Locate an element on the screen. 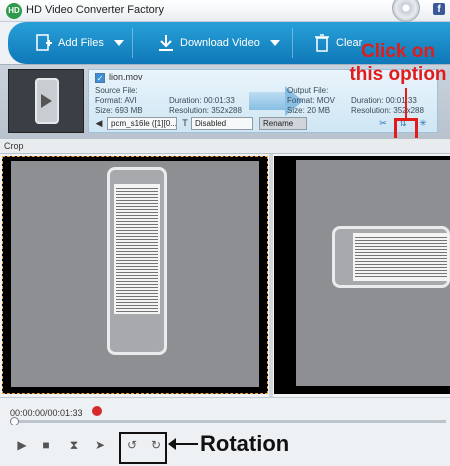 The width and height of the screenshot is (450, 466). crop-header: Crop is located at coordinates (225, 146).